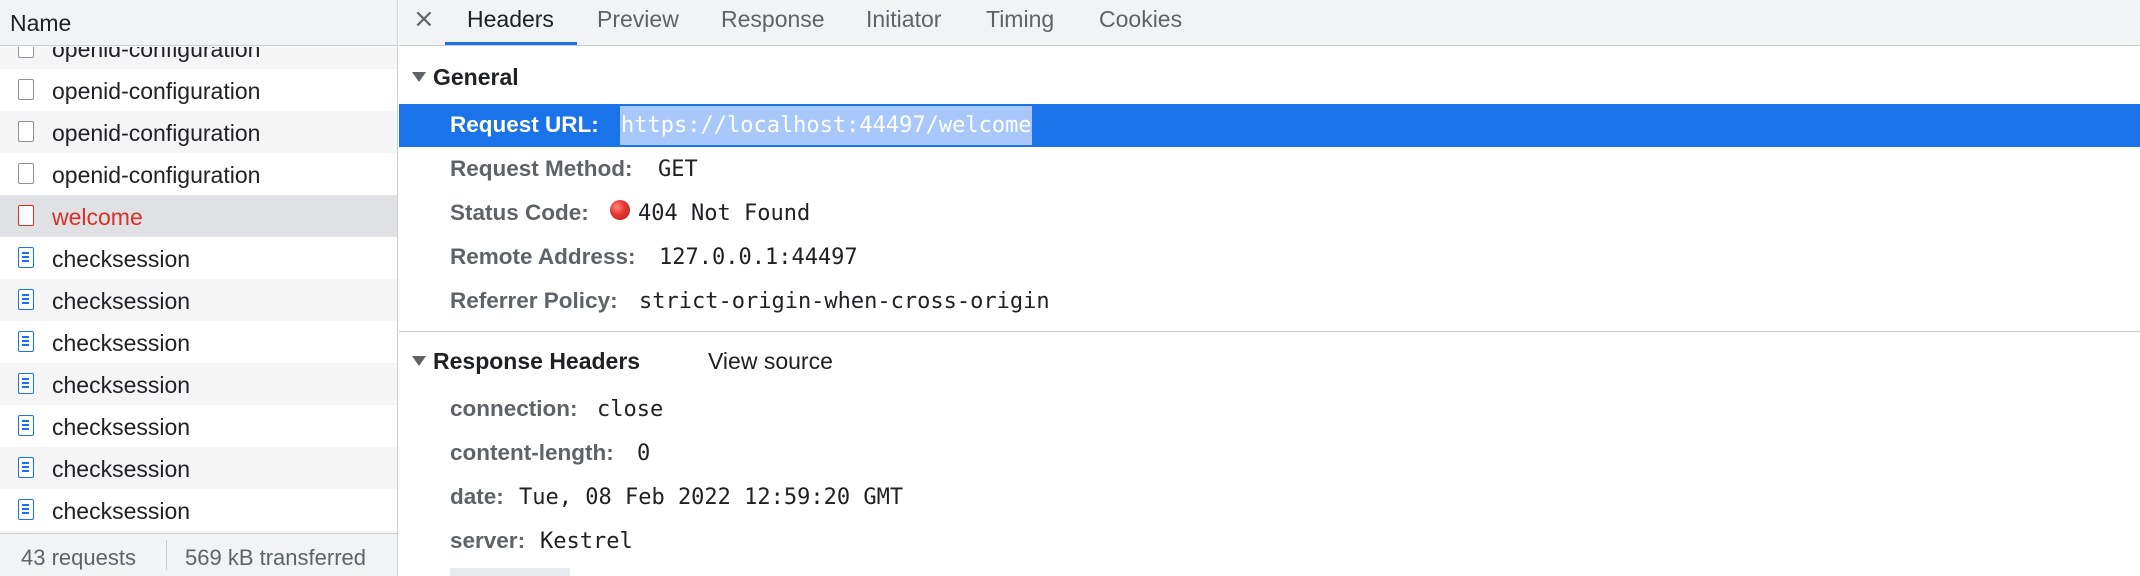 Image resolution: width=2140 pixels, height=576 pixels. Describe the element at coordinates (97, 217) in the screenshot. I see `request-name: welcome` at that location.